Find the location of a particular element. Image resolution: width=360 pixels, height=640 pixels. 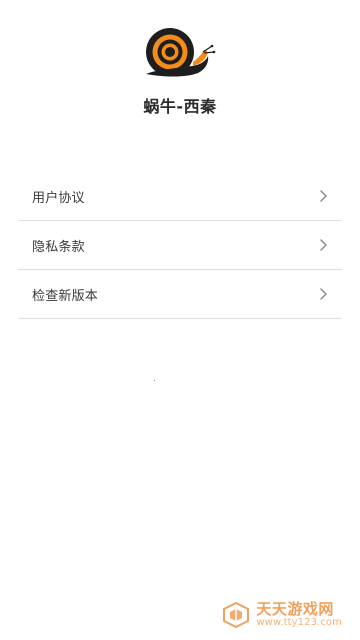

menu-item-user-agreement: 用户协议 is located at coordinates (180, 196).